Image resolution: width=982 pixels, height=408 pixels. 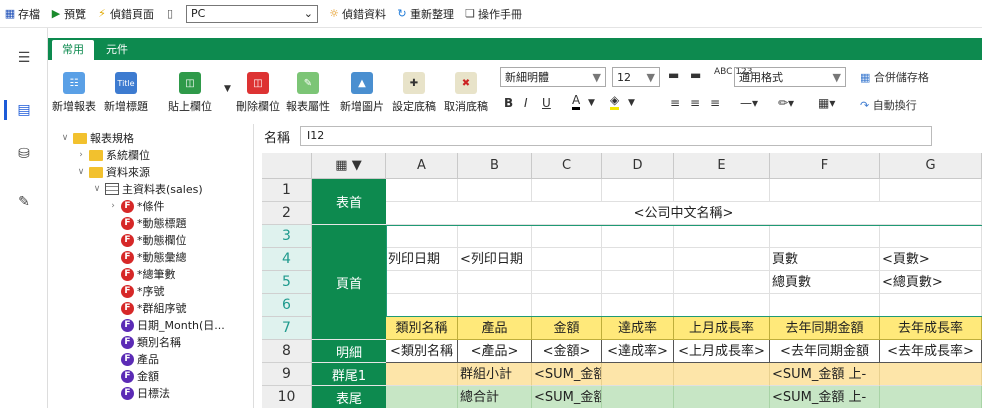 I want to click on column-title-cell: 去年同期金額, so click(x=825, y=328).